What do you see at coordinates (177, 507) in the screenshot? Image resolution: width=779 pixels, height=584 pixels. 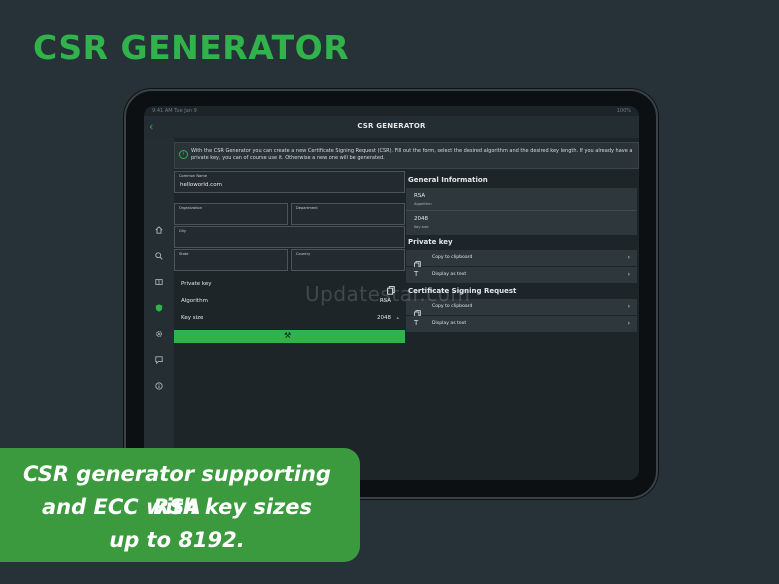 I see `banner-line-2: and ECC with key sizes` at bounding box center [177, 507].